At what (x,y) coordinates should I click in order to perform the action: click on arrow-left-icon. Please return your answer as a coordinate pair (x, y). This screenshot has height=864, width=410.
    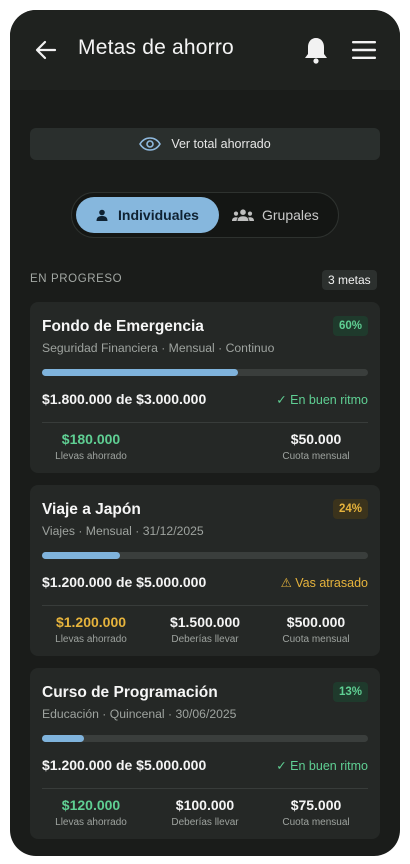
    Looking at the image, I should click on (46, 50).